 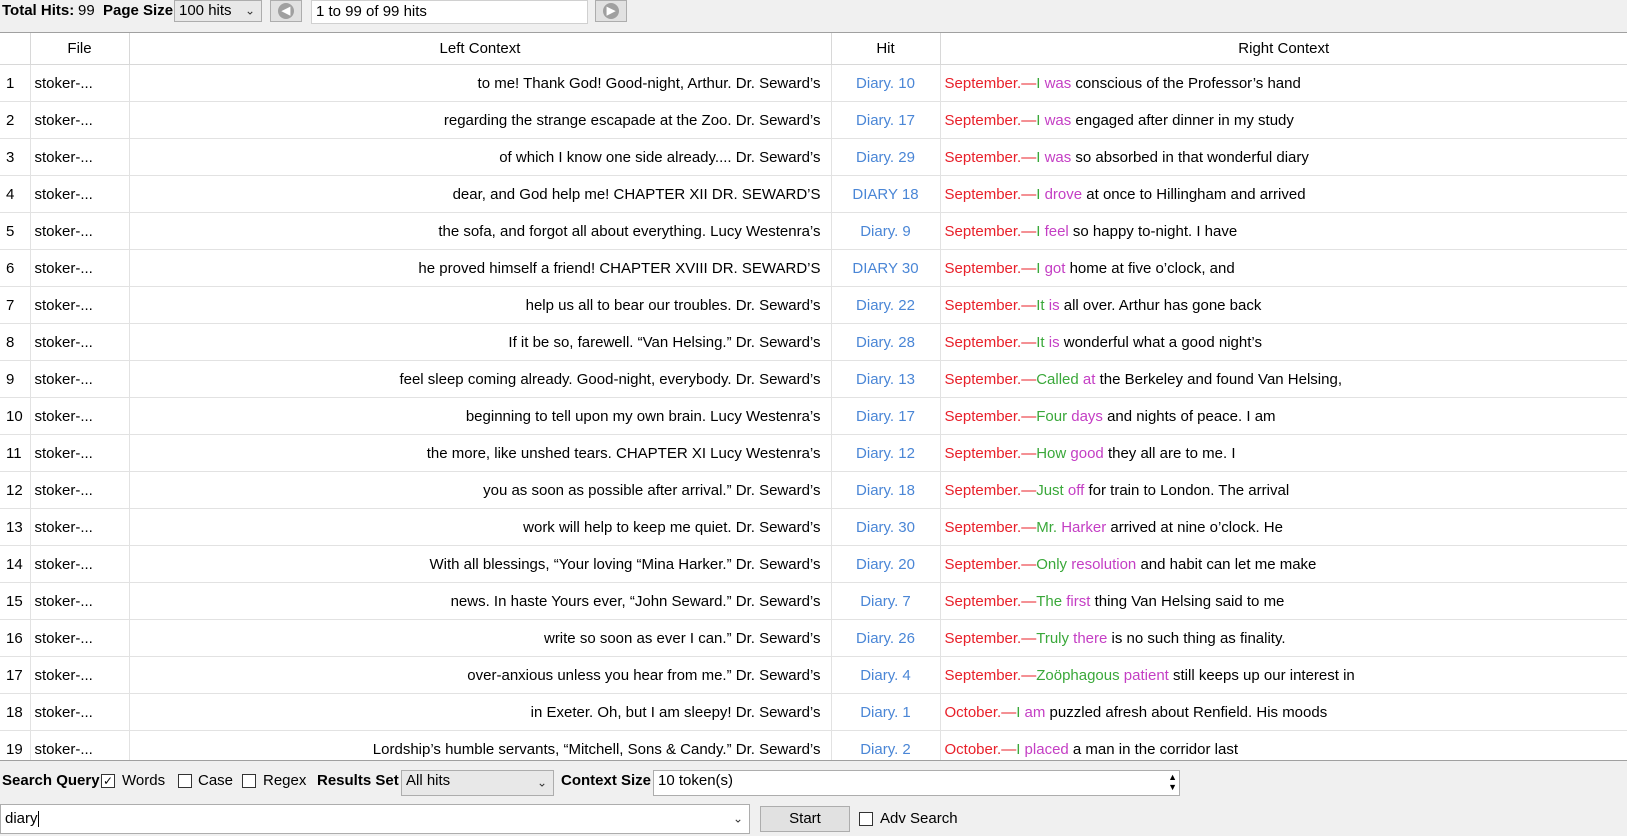 What do you see at coordinates (480, 49) in the screenshot?
I see `column-header-left-context: Left Context` at bounding box center [480, 49].